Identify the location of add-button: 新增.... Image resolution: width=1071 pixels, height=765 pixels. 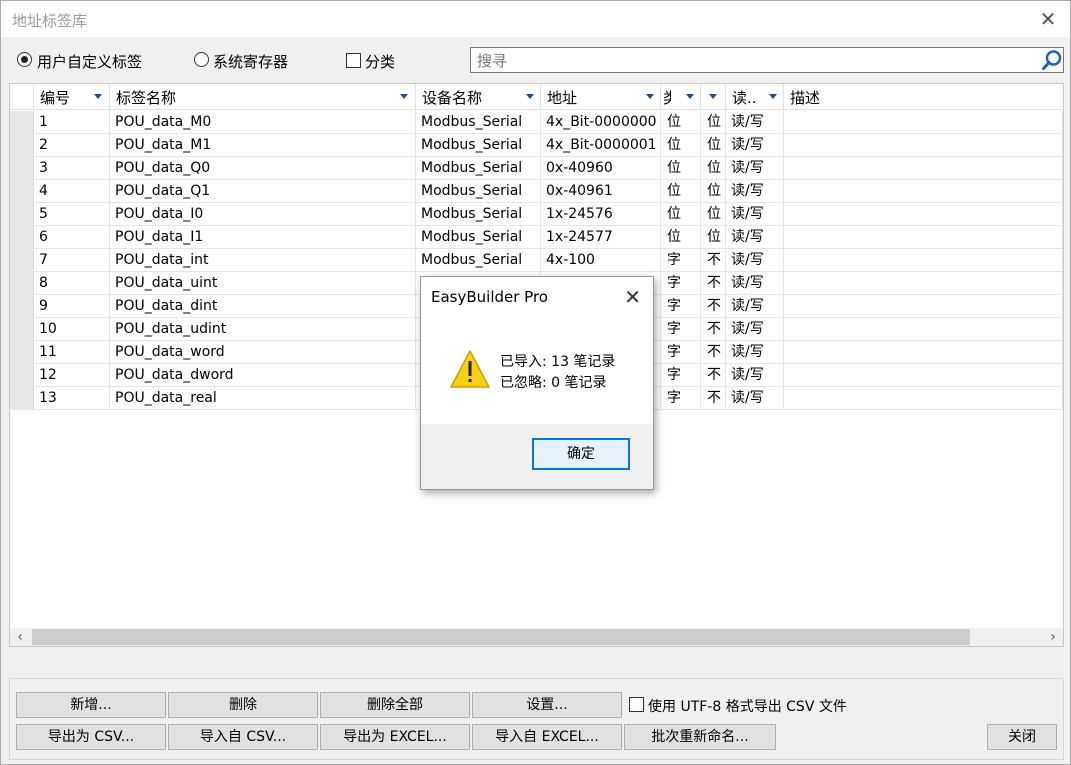
(91, 705).